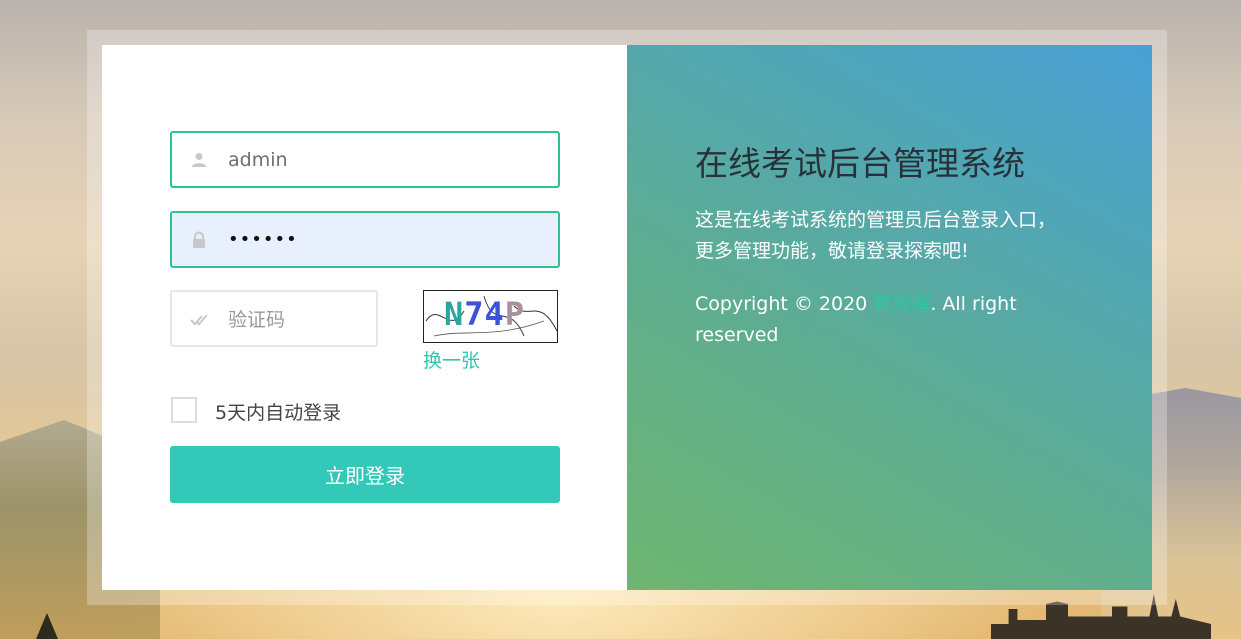 The image size is (1241, 639). What do you see at coordinates (451, 359) in the screenshot?
I see `captcha-refresh-link: 换一张` at bounding box center [451, 359].